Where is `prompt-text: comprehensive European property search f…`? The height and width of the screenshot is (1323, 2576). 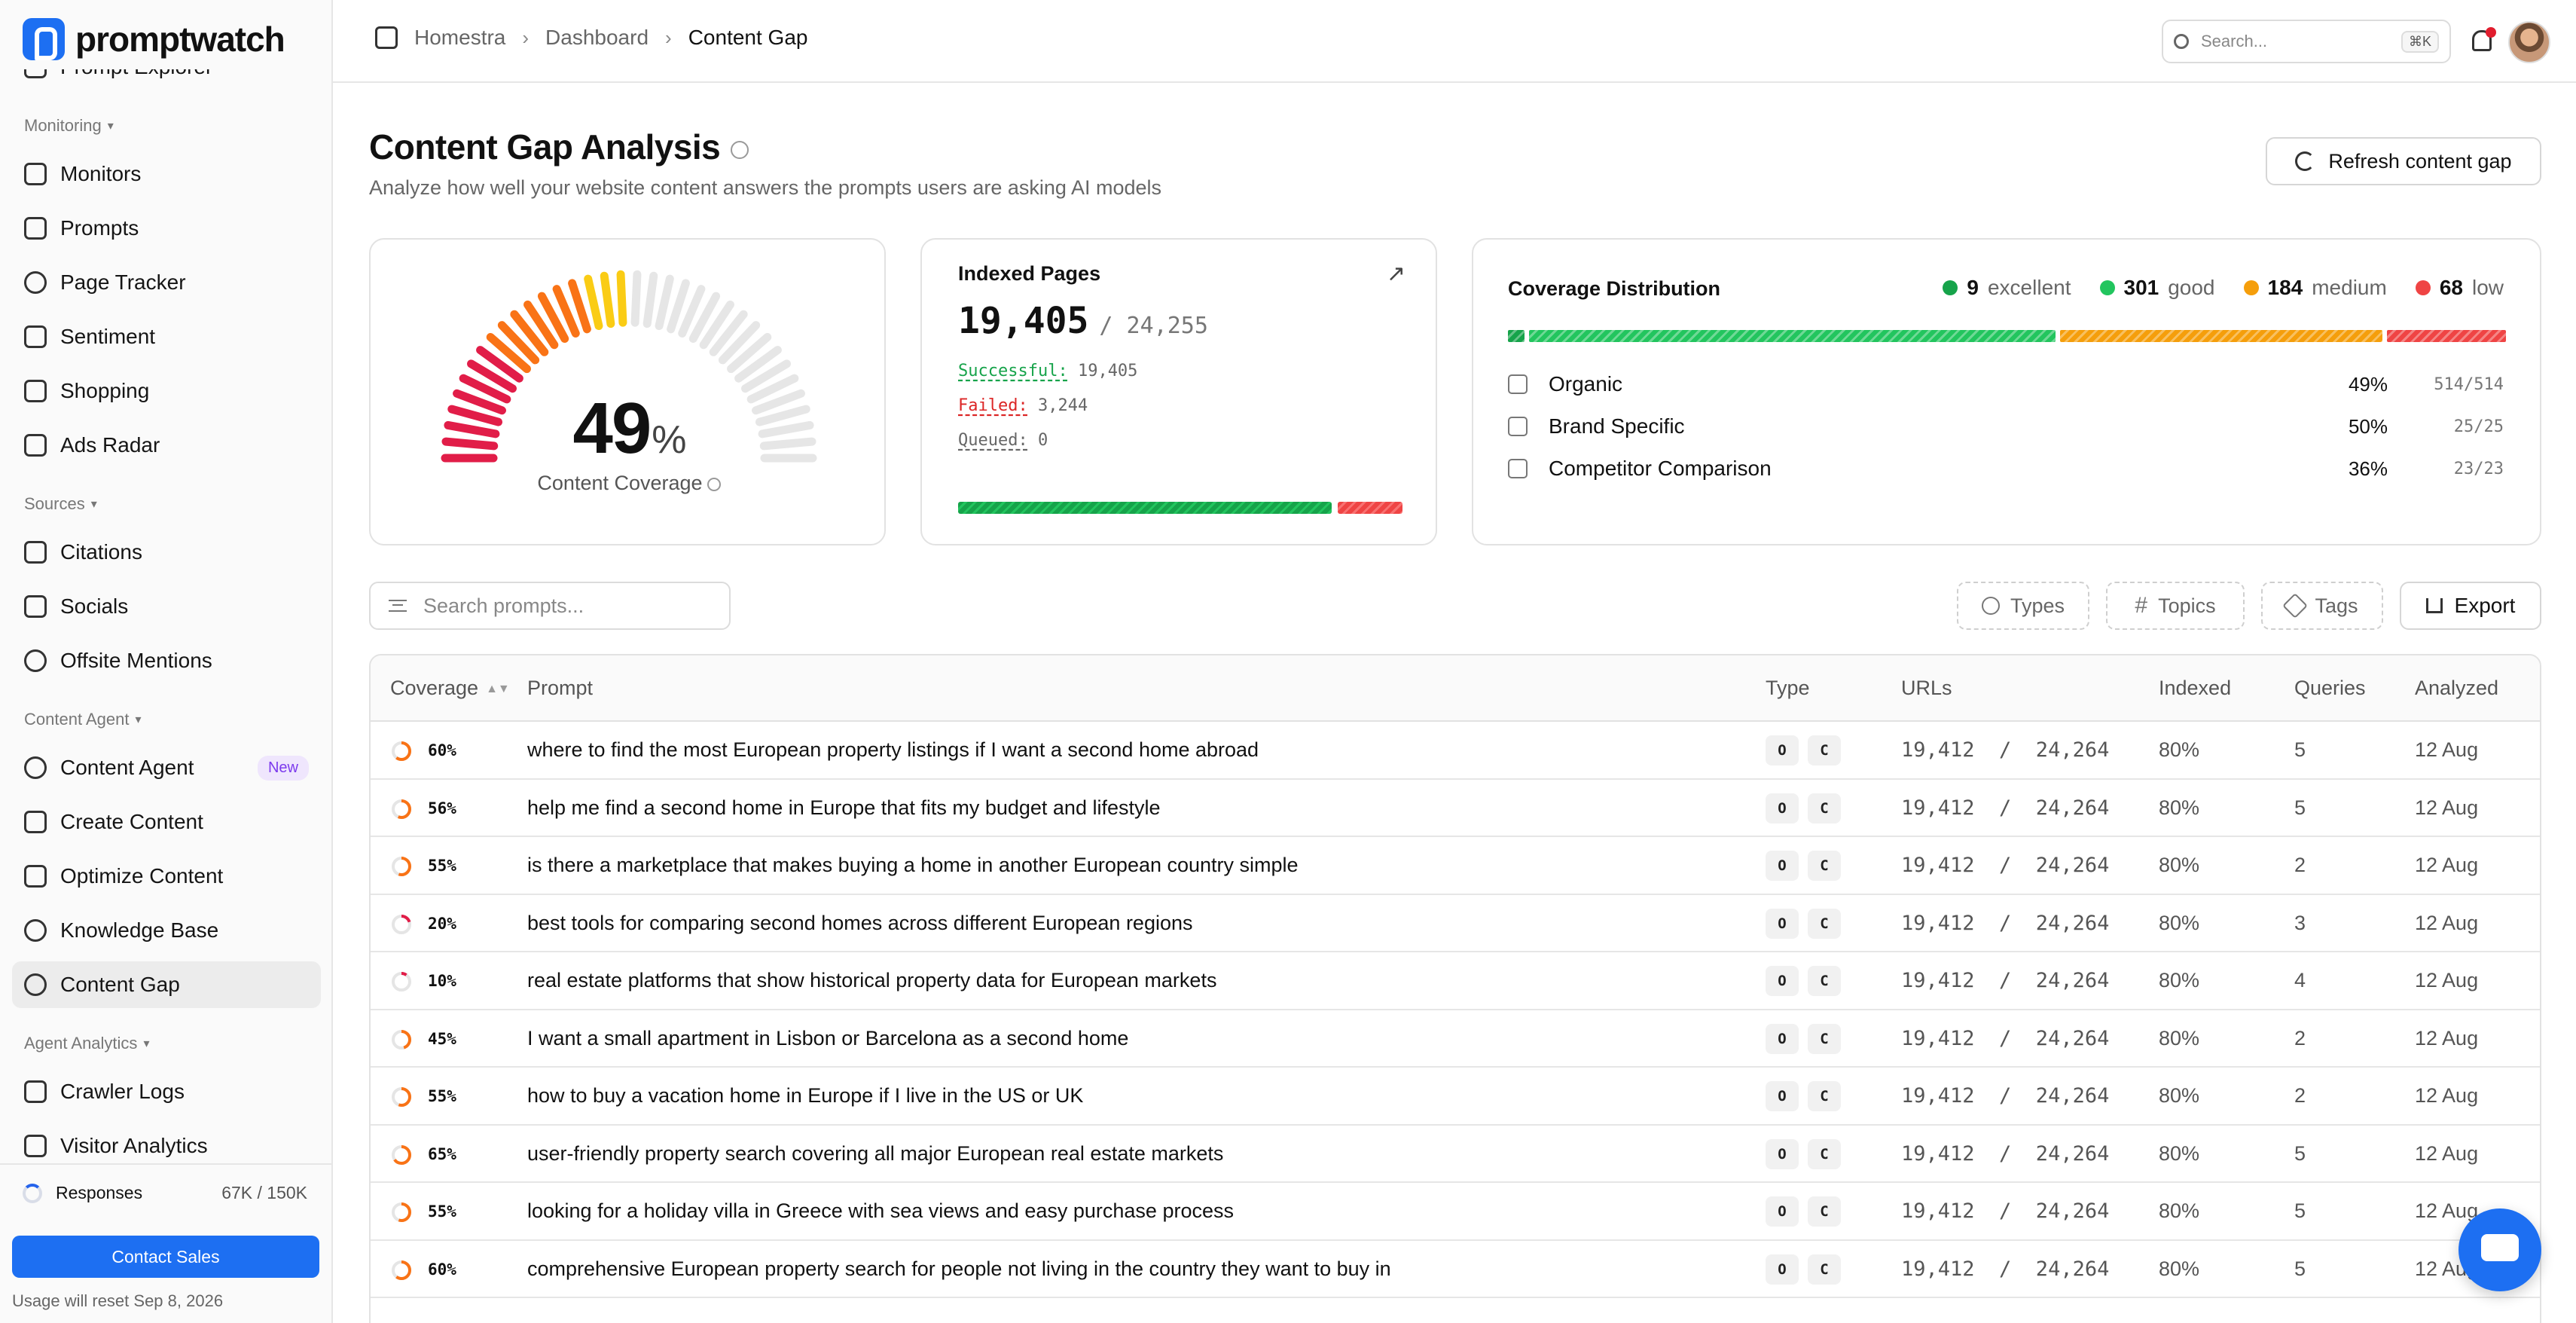 prompt-text: comprehensive European property search f… is located at coordinates (959, 1269).